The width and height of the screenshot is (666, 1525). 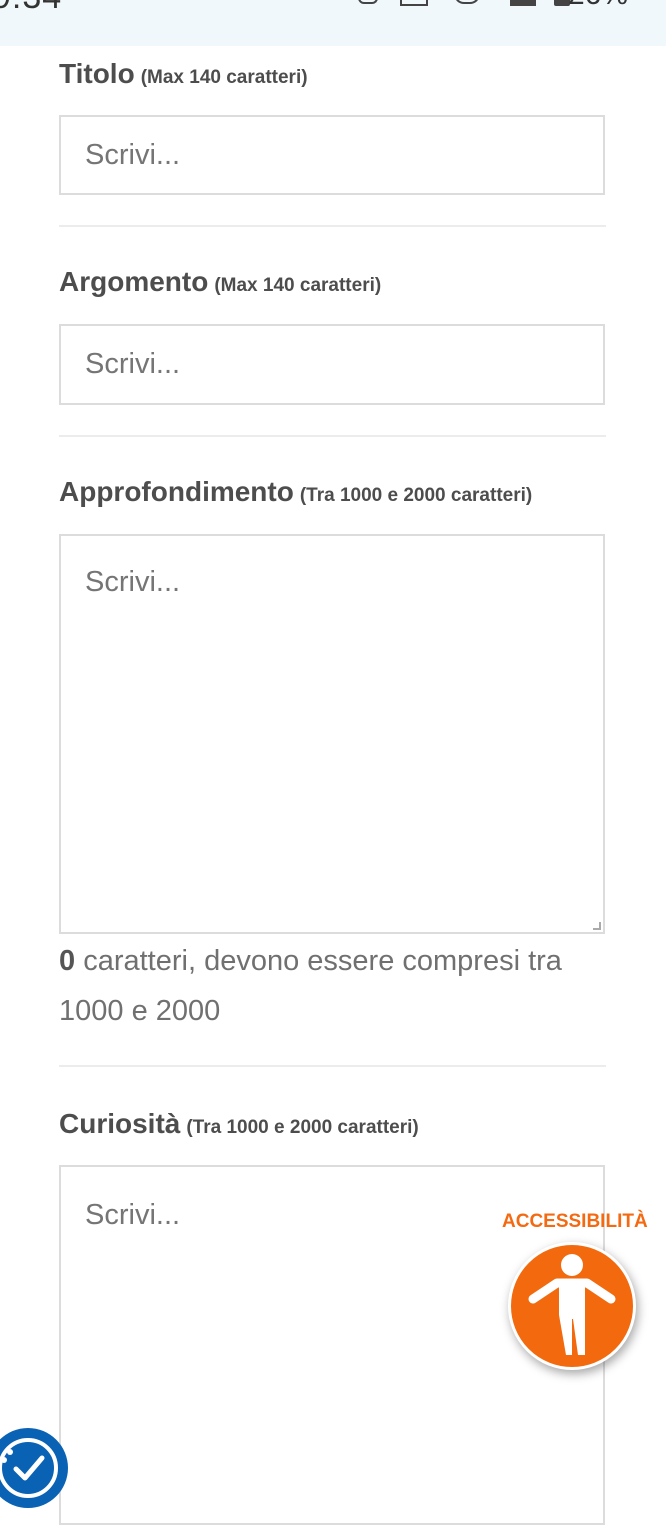 What do you see at coordinates (368, 2) in the screenshot?
I see `nfc-icon` at bounding box center [368, 2].